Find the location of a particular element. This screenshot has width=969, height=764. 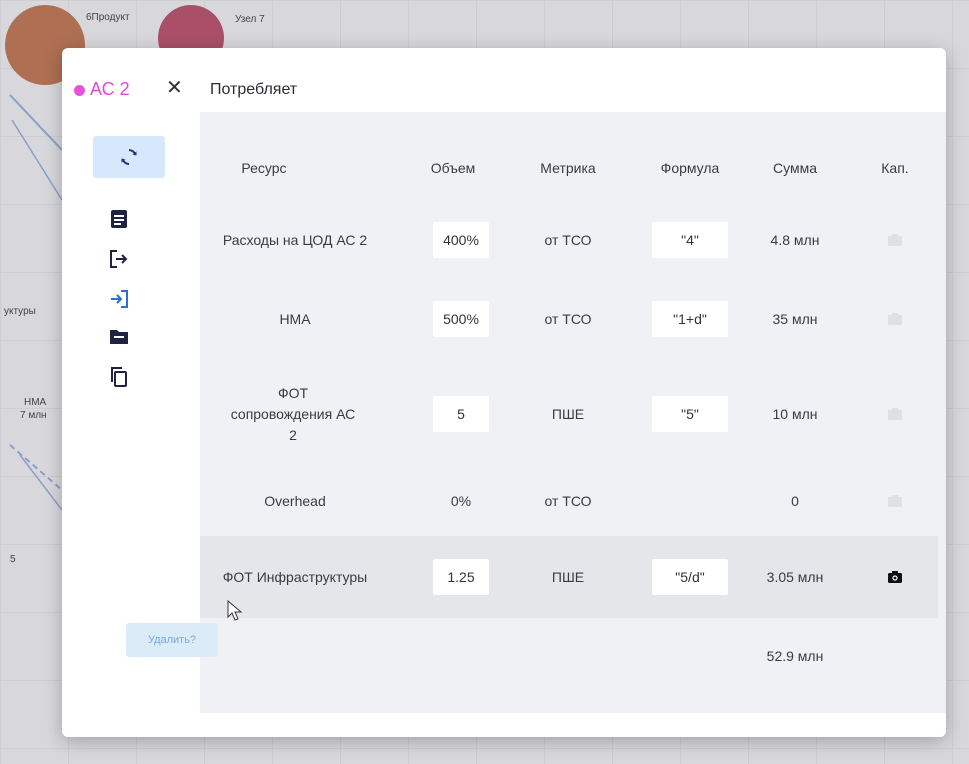

sum-value: 10 млн is located at coordinates (795, 413).